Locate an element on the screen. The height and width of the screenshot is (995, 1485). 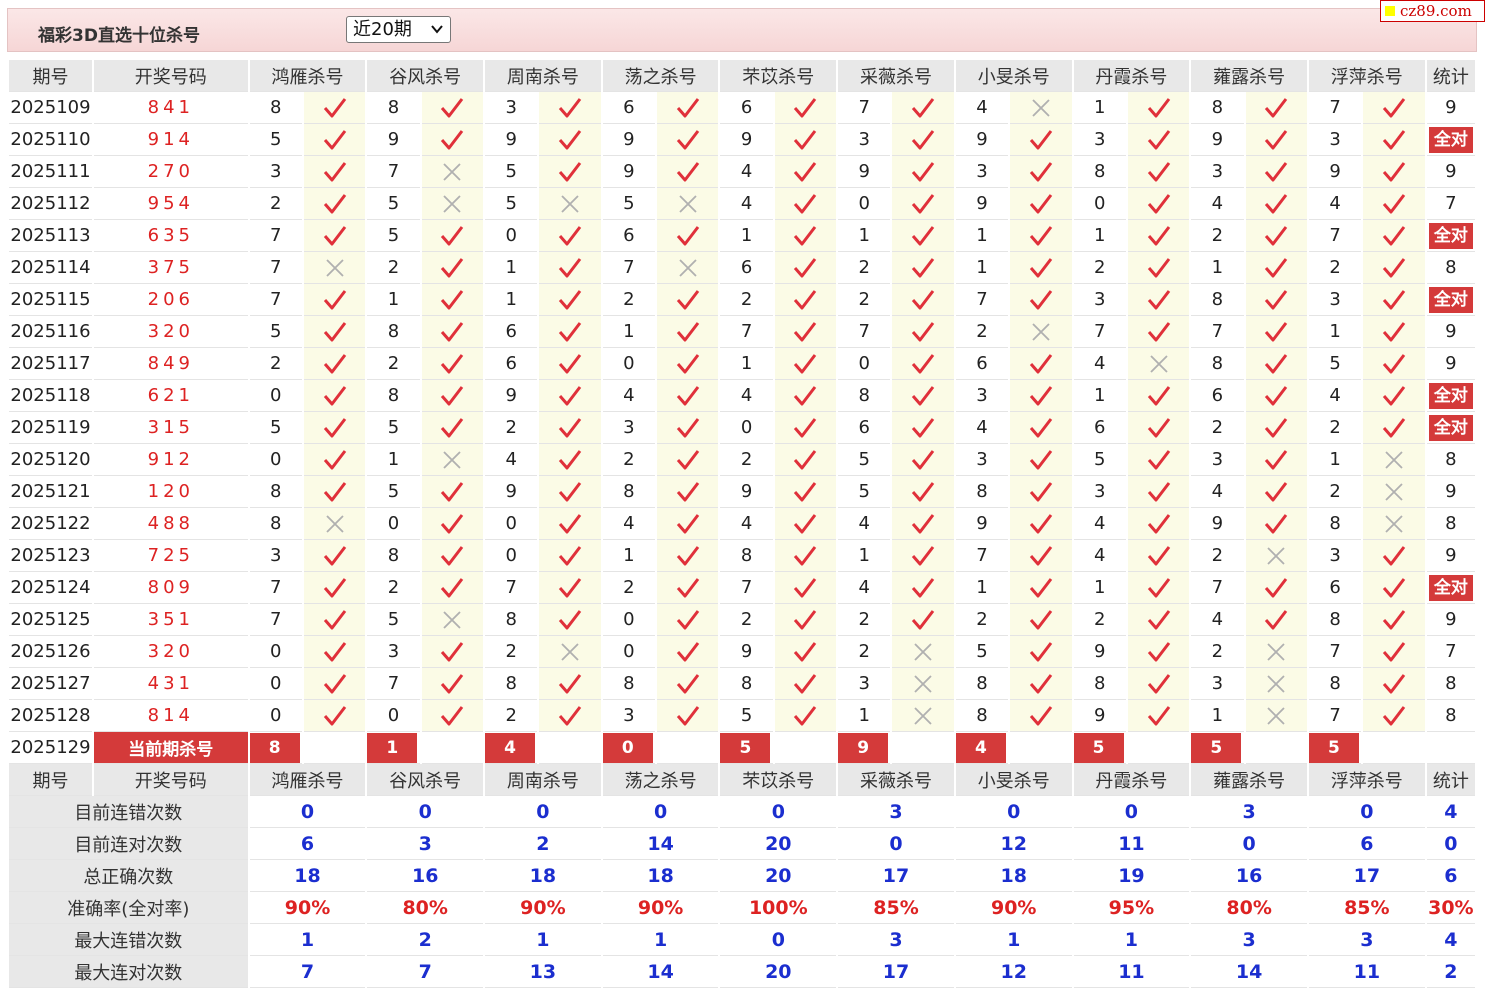
kill-pick: 1 is located at coordinates (746, 364).